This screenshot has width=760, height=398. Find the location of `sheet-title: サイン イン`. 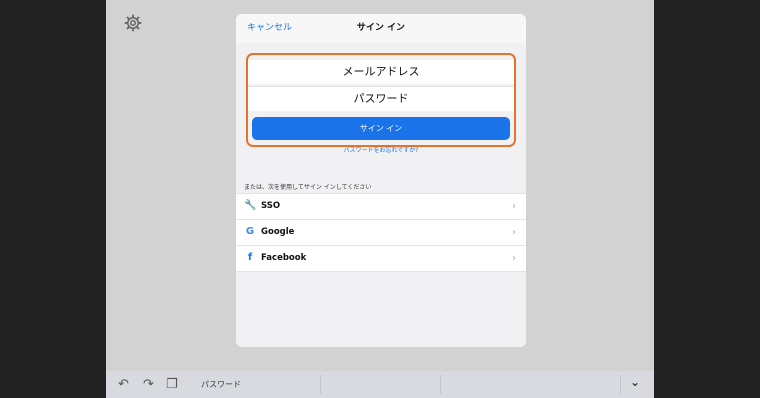

sheet-title: サイン イン is located at coordinates (381, 28).